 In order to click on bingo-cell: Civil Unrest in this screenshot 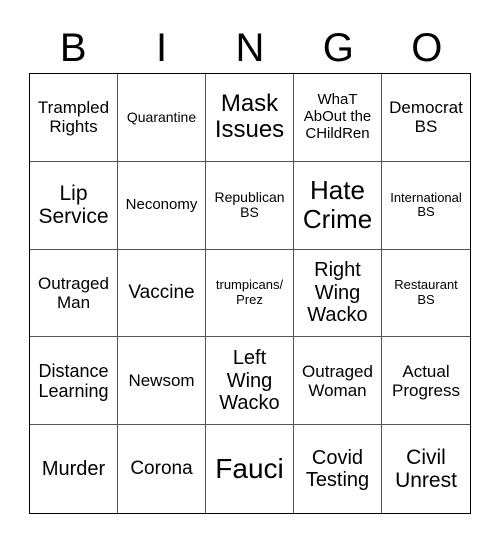, I will do `click(426, 469)`.